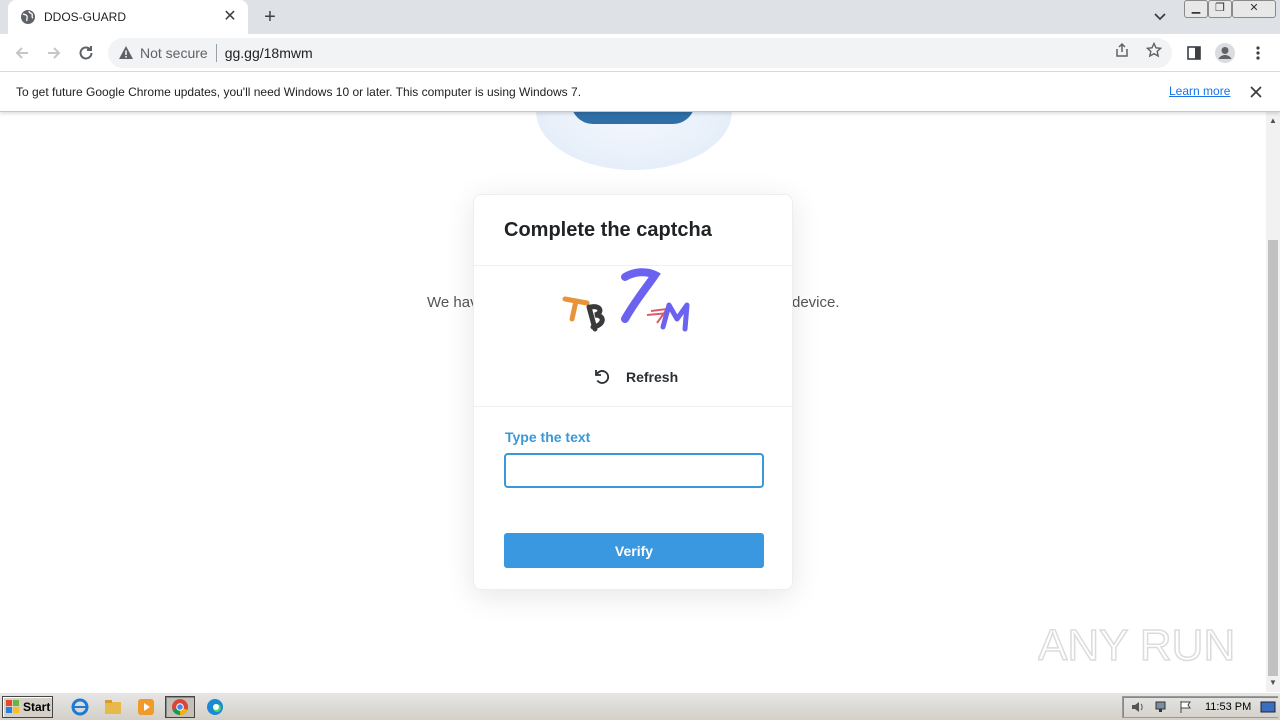  Describe the element at coordinates (1162, 707) in the screenshot. I see `network-icon` at that location.